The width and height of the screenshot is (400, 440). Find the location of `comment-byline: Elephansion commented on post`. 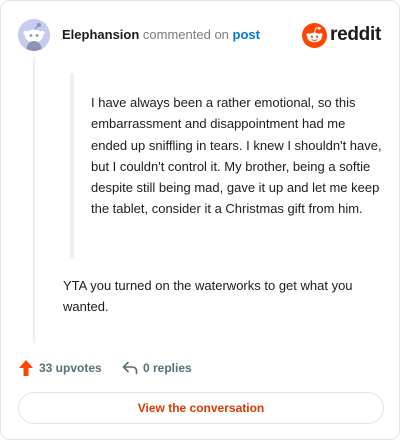

comment-byline: Elephansion commented on post is located at coordinates (161, 35).